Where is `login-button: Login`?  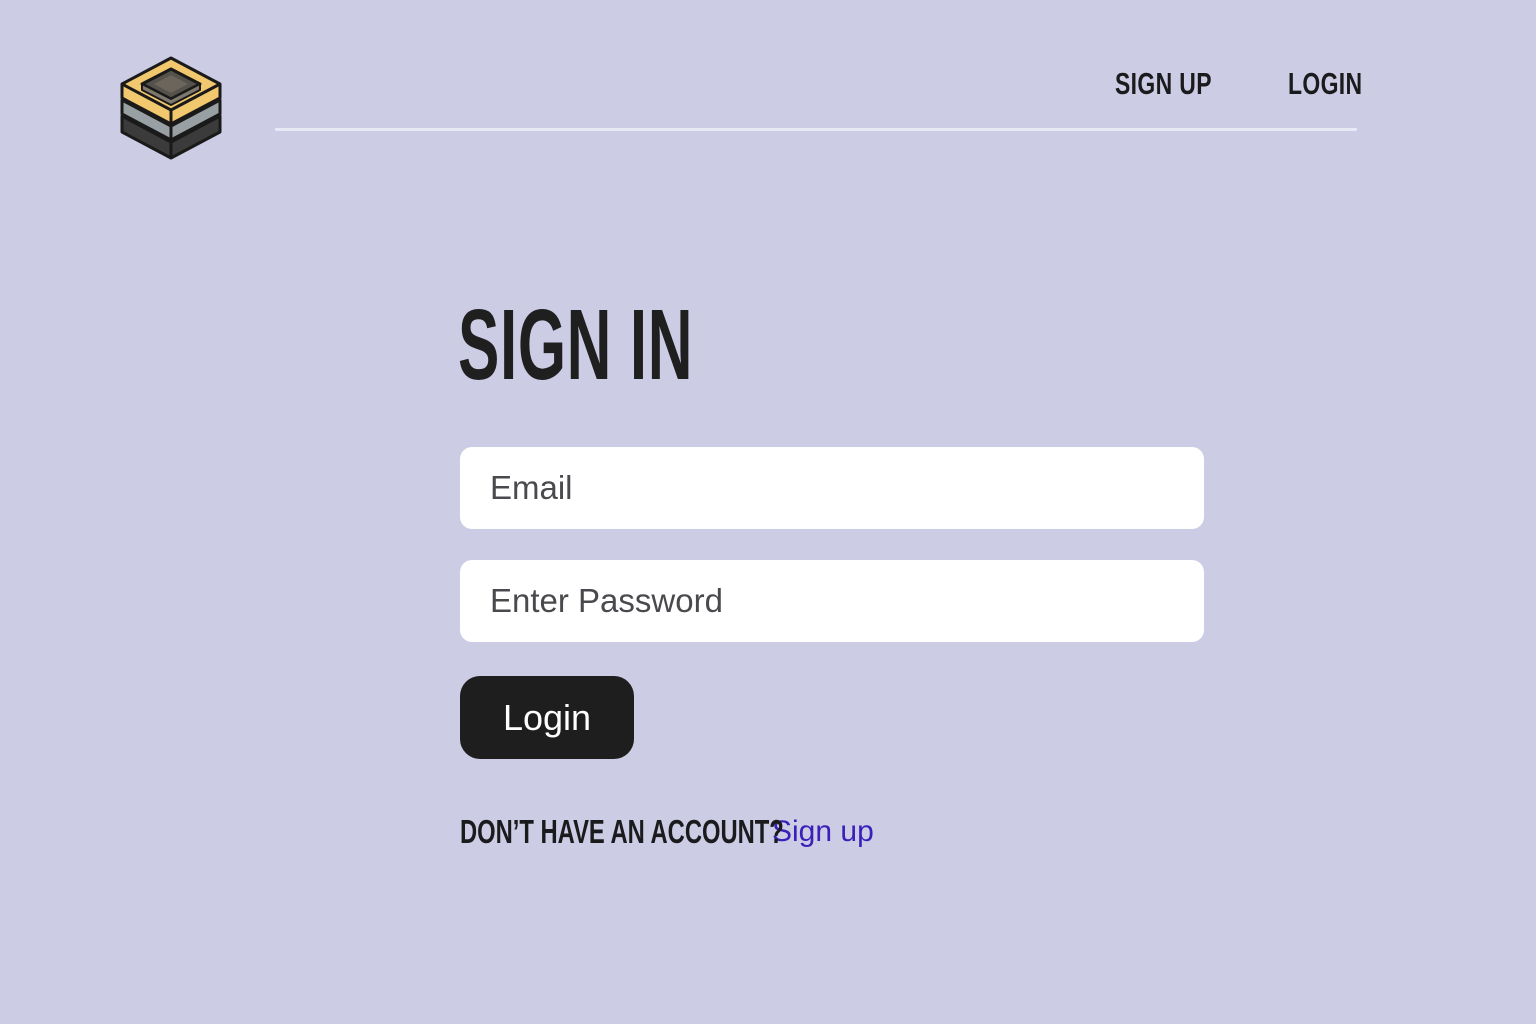 login-button: Login is located at coordinates (547, 717).